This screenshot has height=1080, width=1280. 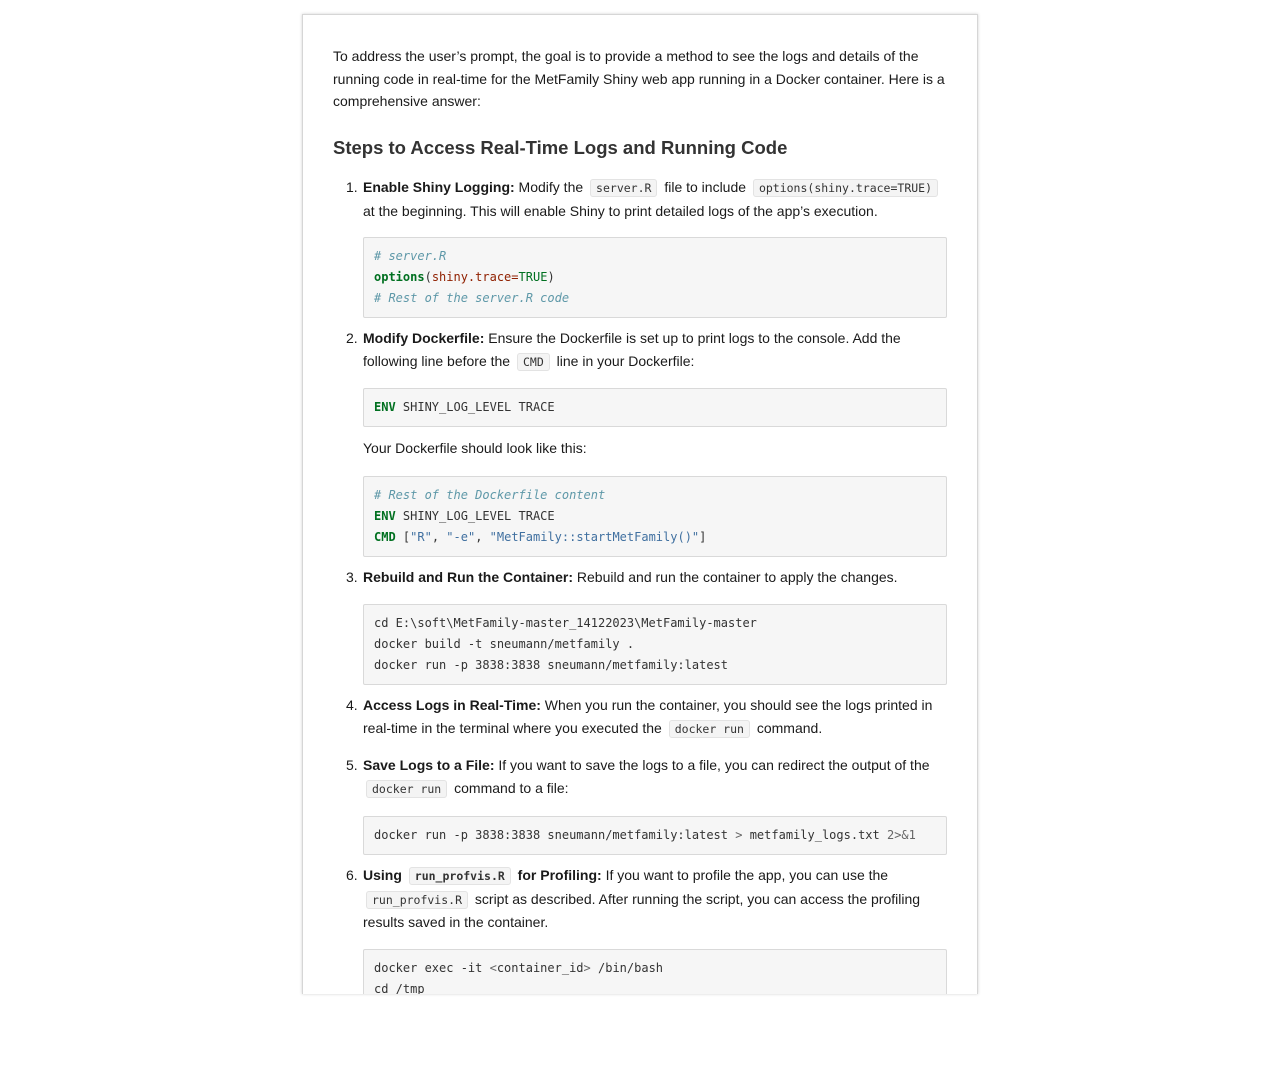 What do you see at coordinates (468, 577) in the screenshot?
I see `step-title: Rebuild and Run the Container:` at bounding box center [468, 577].